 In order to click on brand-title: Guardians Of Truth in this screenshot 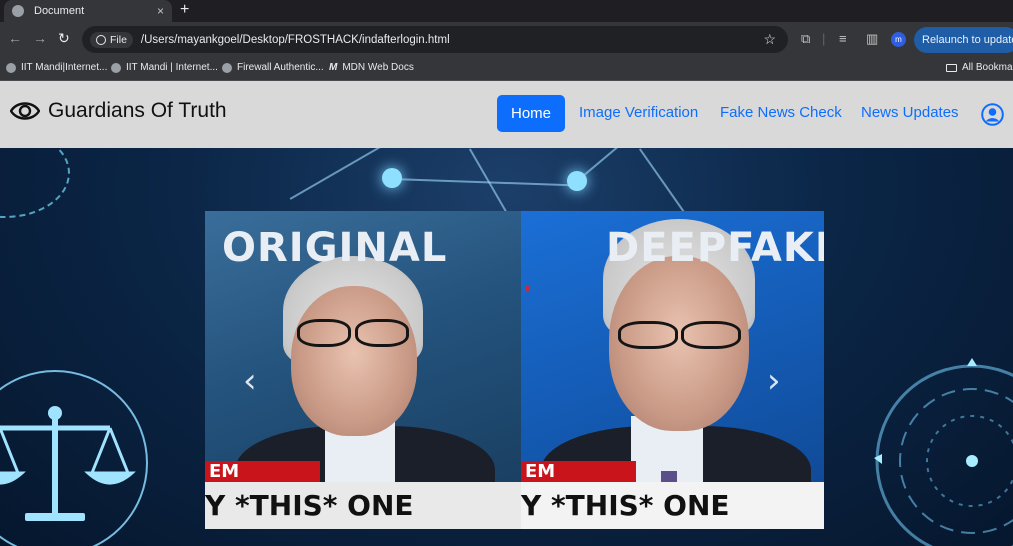, I will do `click(137, 110)`.